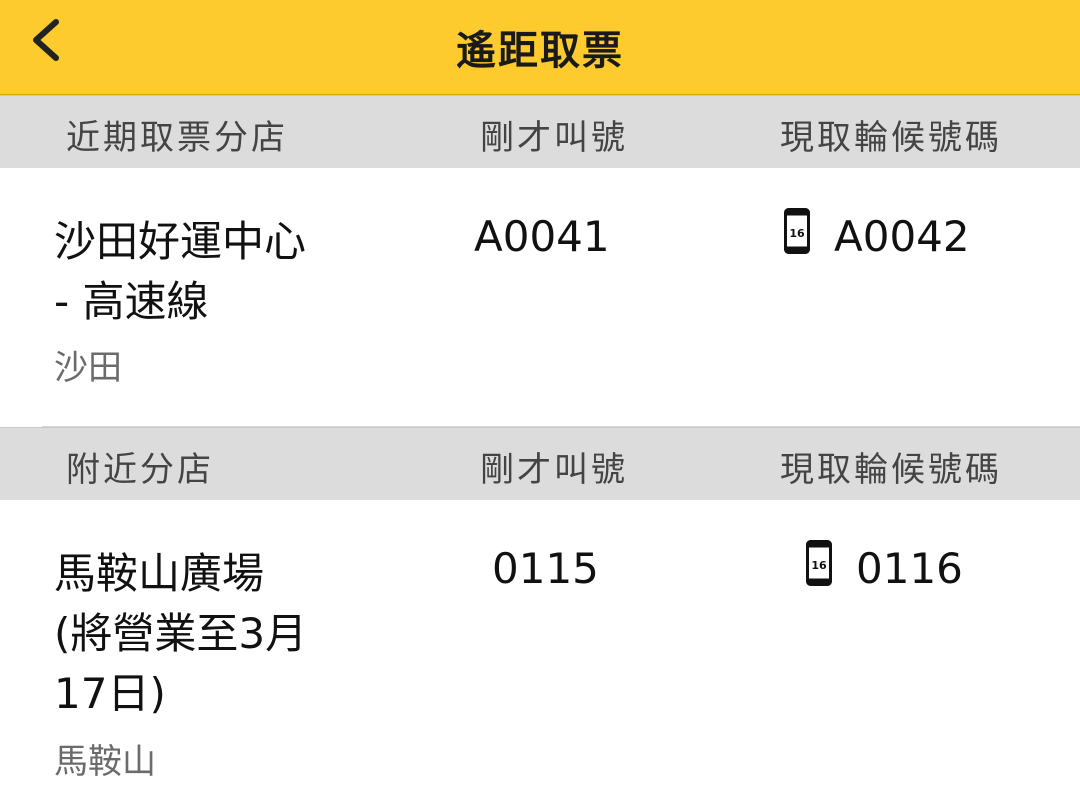 The height and width of the screenshot is (804, 1080). I want to click on called-number: A0041, so click(542, 236).